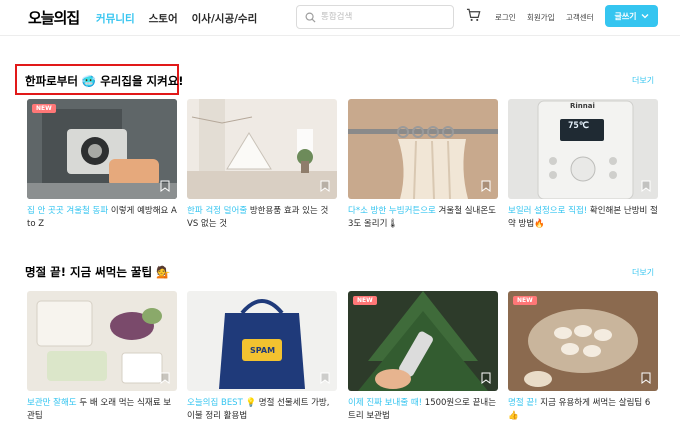  Describe the element at coordinates (262, 410) in the screenshot. I see `card-caption: 오늘의집 BEST 💡 명절 선물세트 가방, 이불 정리 활용법` at that location.